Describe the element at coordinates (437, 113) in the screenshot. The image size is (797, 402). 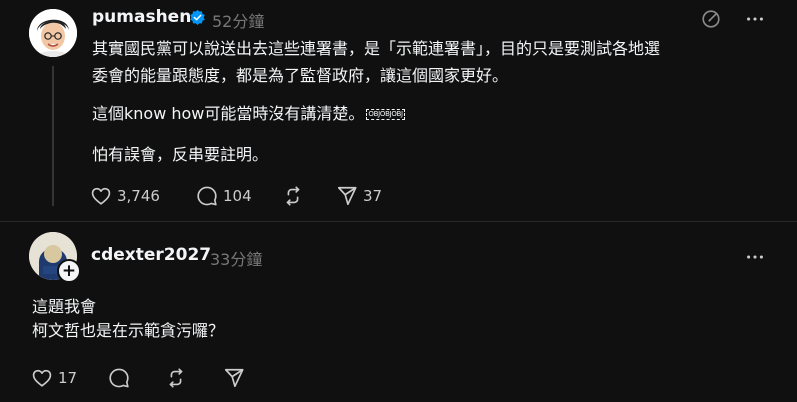
I see `post-text-paragraph: 這個know how可能當時沒有講清楚。 OBJOBJOBJ` at that location.